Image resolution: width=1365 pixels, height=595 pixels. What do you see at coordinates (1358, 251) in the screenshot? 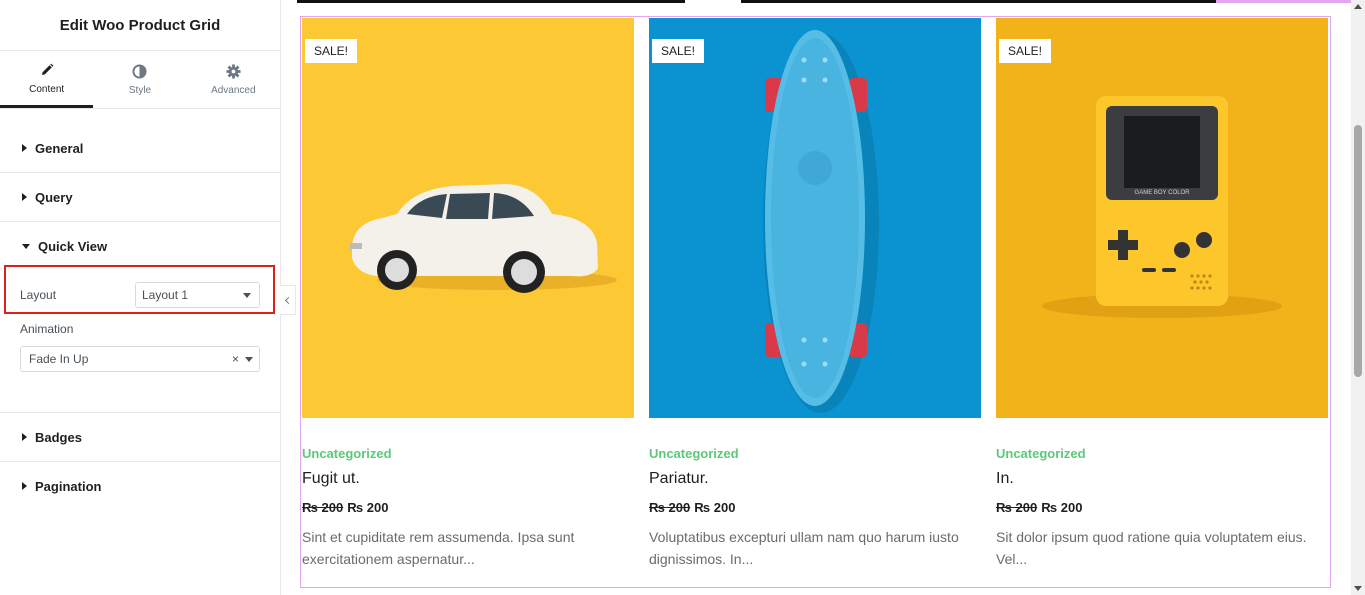
I see `scrollbar-thumb` at bounding box center [1358, 251].